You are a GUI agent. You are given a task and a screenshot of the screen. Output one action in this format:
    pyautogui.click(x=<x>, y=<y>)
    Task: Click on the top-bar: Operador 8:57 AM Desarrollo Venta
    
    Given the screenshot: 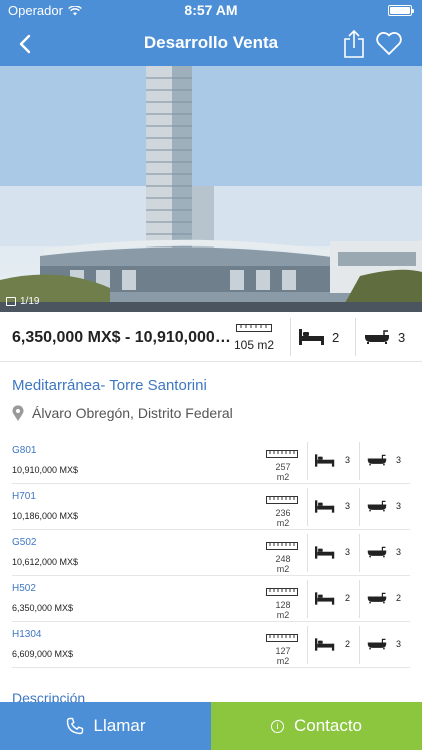 What is the action you would take?
    pyautogui.click(x=211, y=33)
    